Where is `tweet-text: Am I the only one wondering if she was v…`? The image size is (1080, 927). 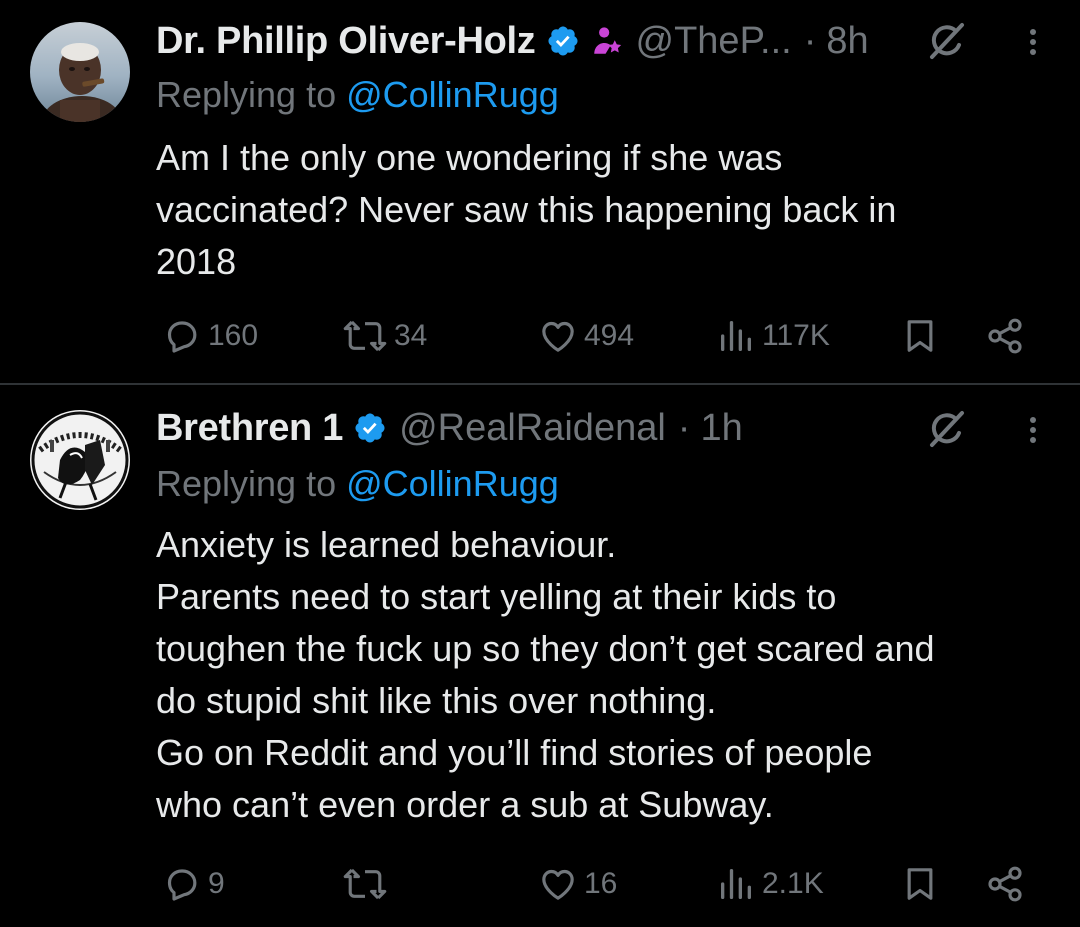 tweet-text: Am I the only one wondering if she was v… is located at coordinates (606, 210).